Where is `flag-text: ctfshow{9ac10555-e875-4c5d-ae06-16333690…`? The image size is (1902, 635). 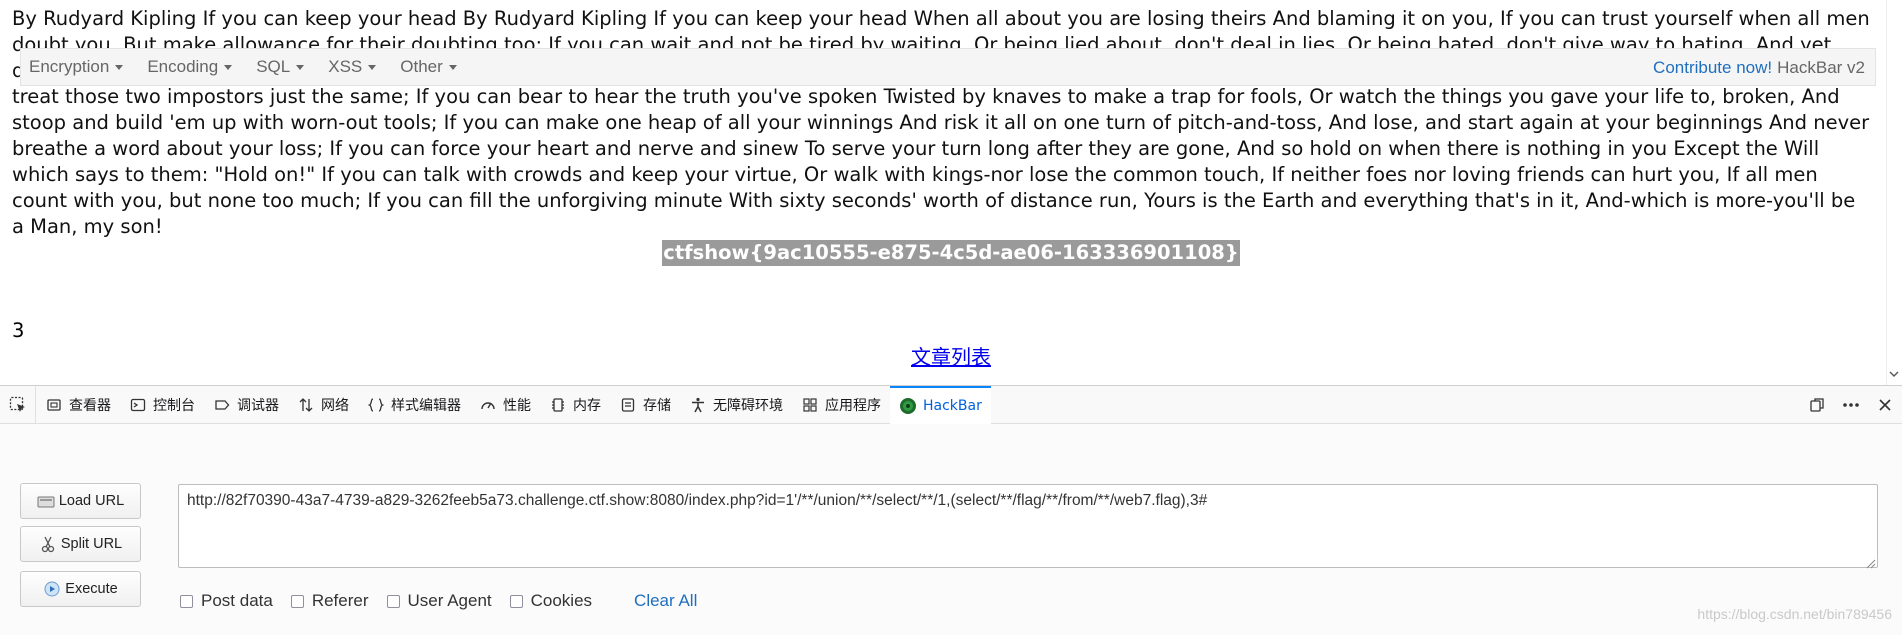
flag-text: ctfshow{9ac10555-e875-4c5d-ae06-16333690… is located at coordinates (951, 253).